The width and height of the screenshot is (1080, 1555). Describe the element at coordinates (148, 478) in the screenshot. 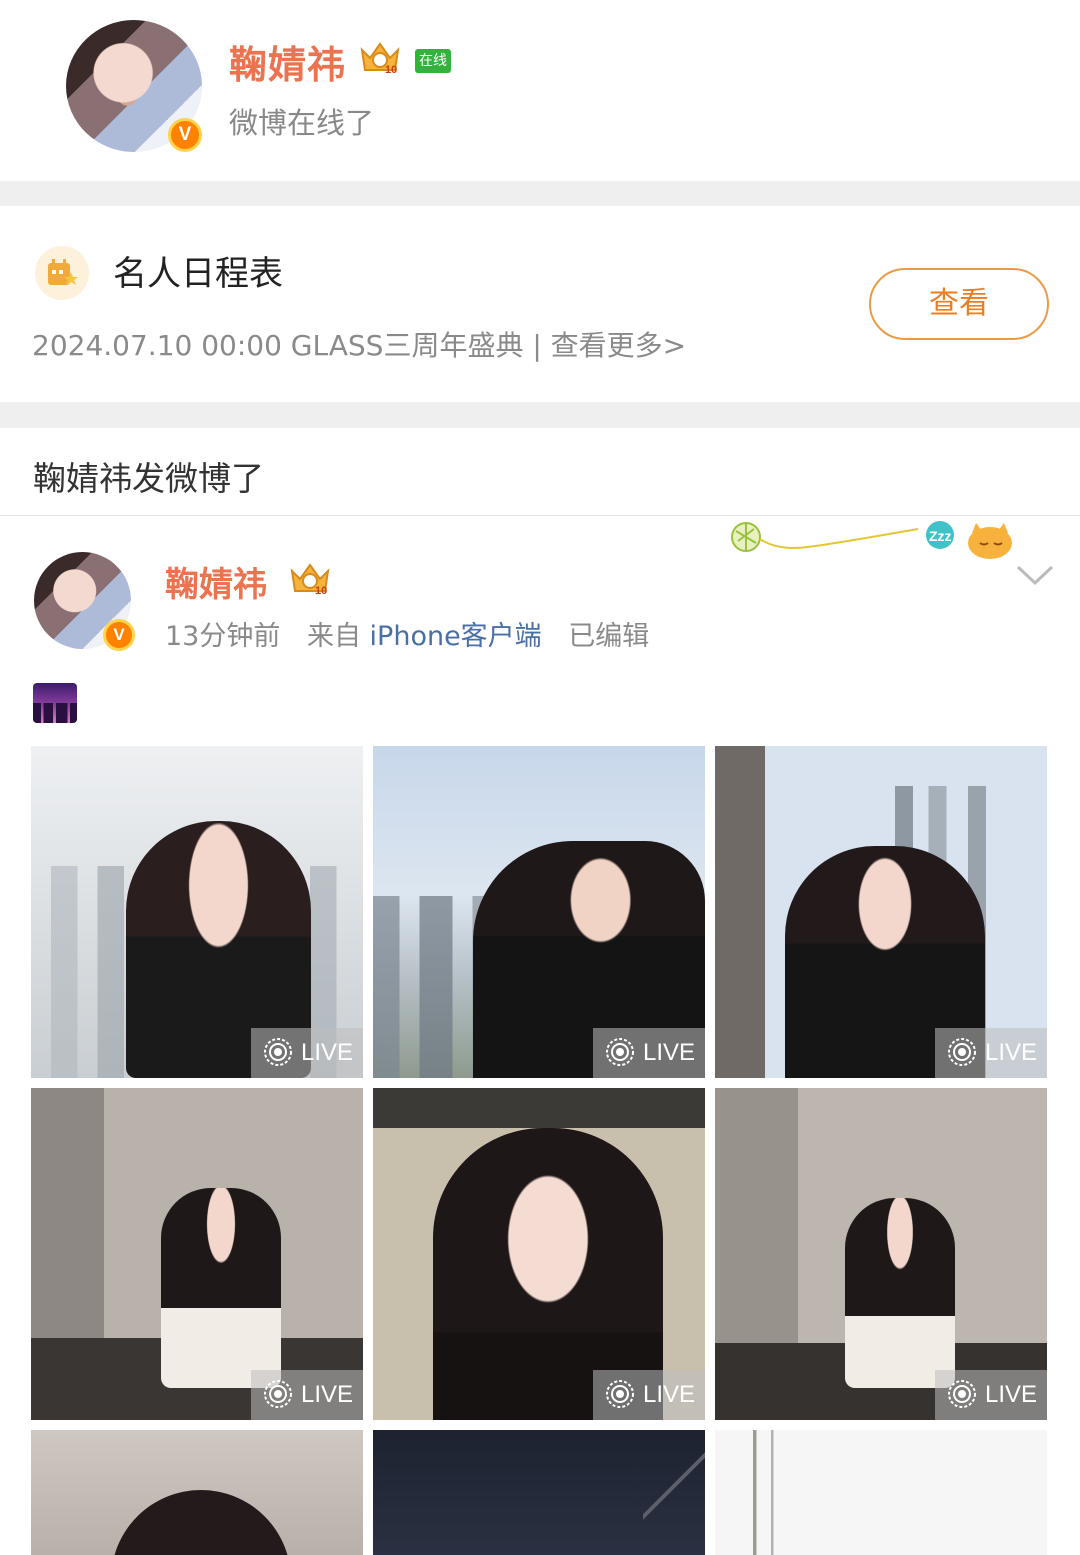

I see `post-notice-text: 鞠婧祎发微博了` at that location.